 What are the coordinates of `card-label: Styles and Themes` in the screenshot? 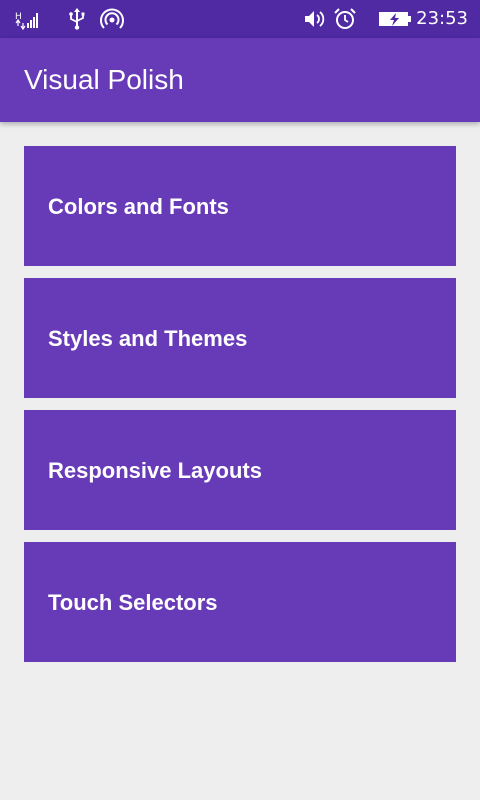 It's located at (148, 338).